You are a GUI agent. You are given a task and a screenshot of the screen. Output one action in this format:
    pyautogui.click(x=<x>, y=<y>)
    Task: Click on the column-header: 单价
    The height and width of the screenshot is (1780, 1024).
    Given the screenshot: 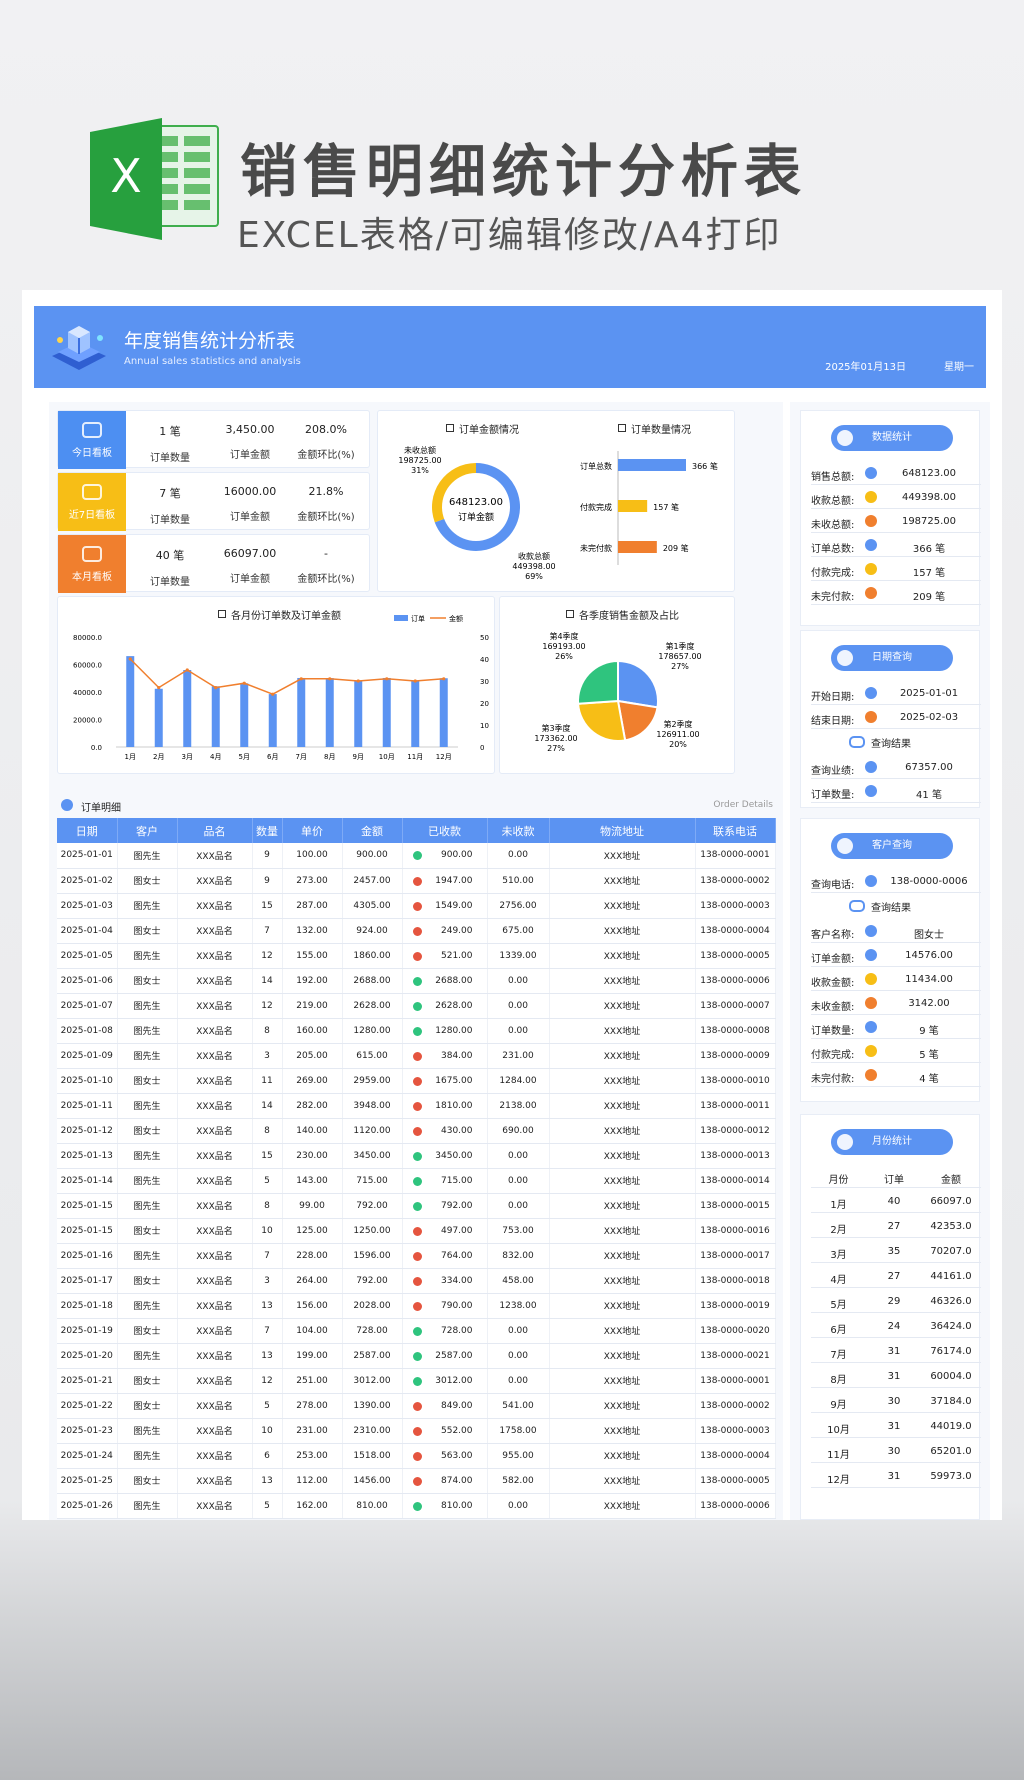 What is the action you would take?
    pyautogui.click(x=312, y=830)
    